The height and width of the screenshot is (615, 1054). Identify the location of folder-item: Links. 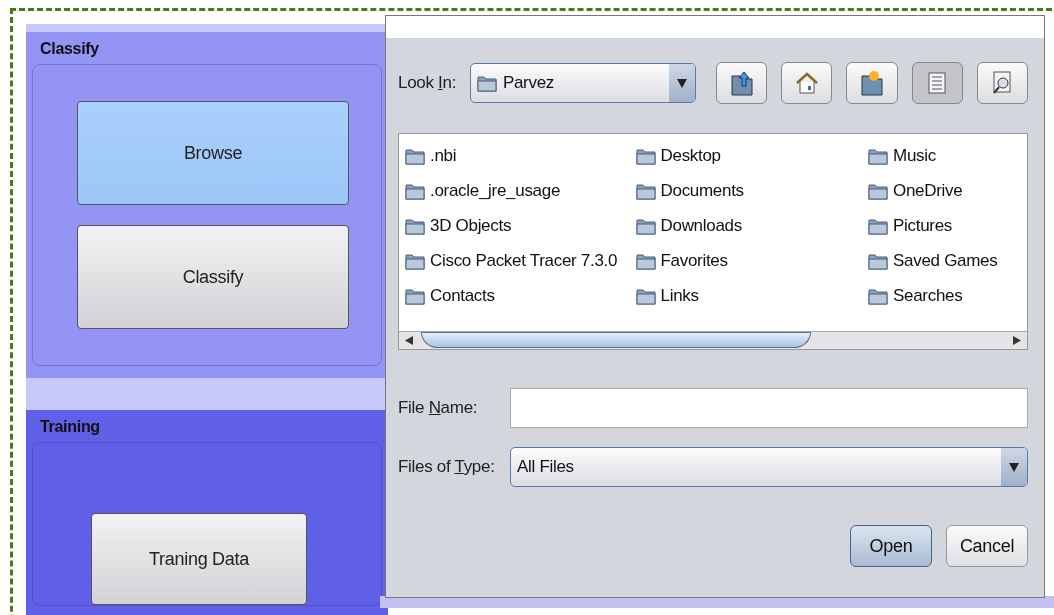
(751, 295).